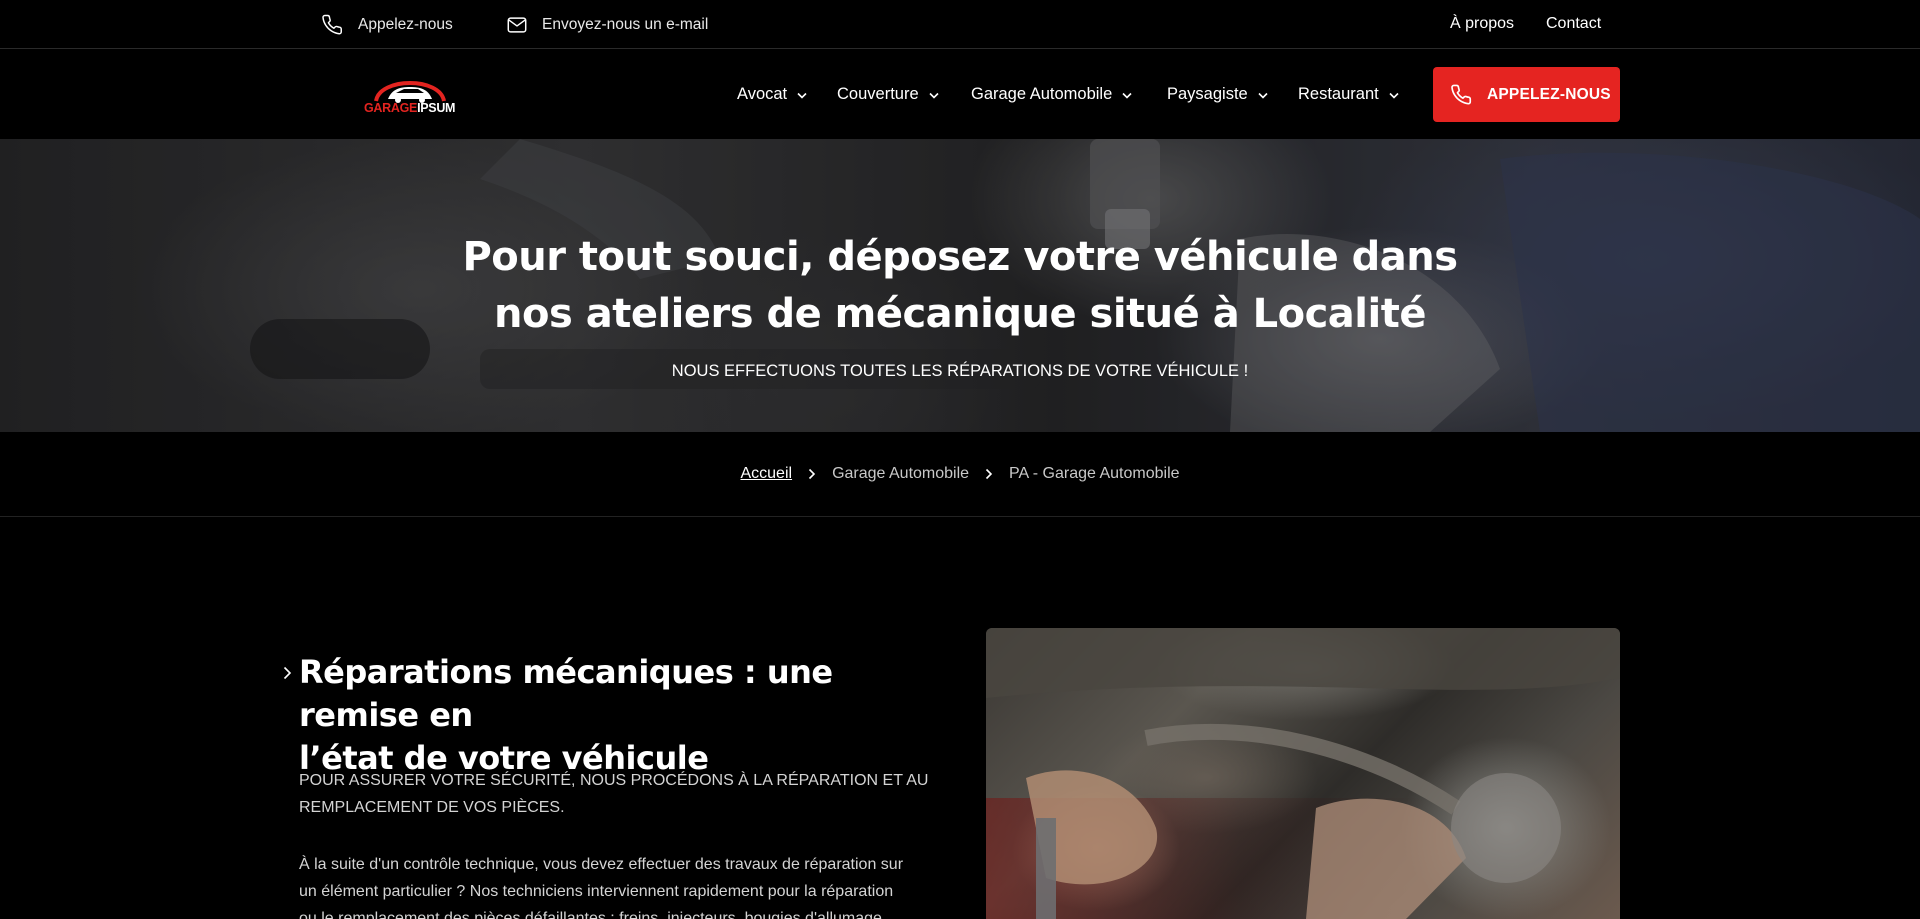 The image size is (1920, 919). I want to click on mechanic-photo-shapes, so click(1303, 773).